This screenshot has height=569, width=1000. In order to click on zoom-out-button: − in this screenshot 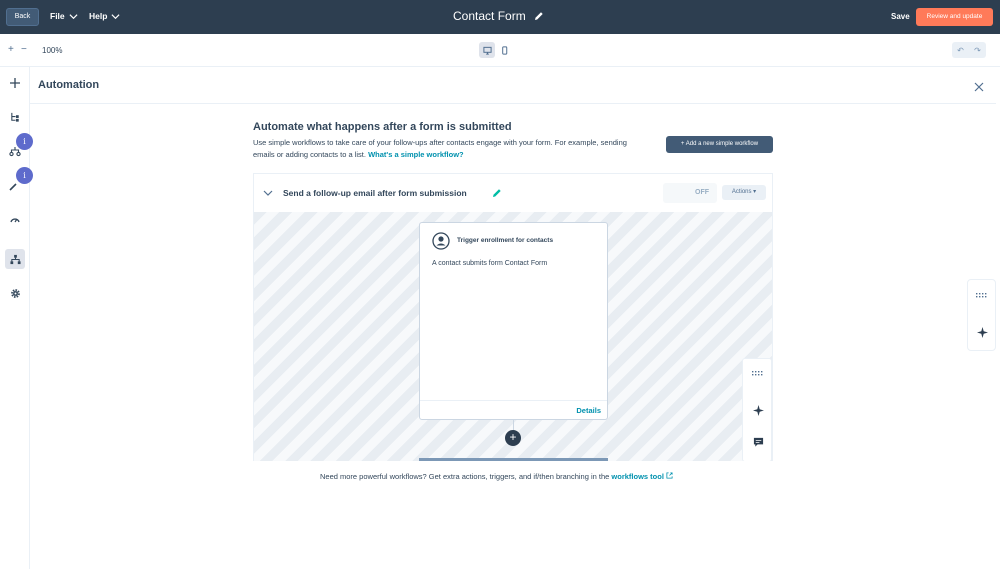, I will do `click(24, 49)`.